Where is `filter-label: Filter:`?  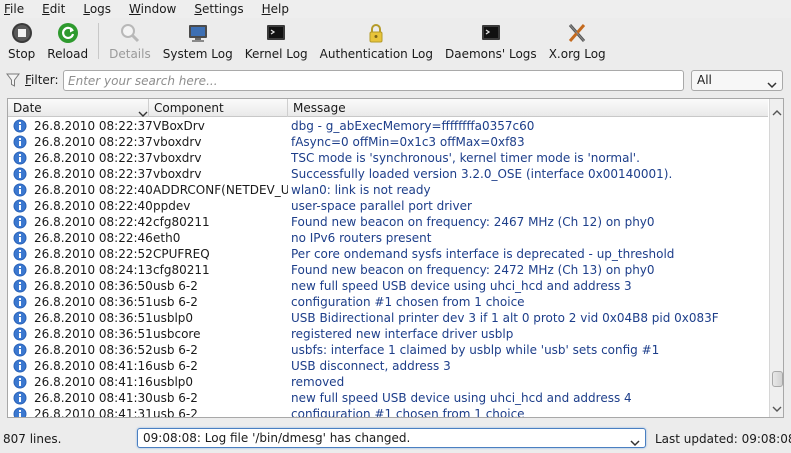
filter-label: Filter: is located at coordinates (42, 80).